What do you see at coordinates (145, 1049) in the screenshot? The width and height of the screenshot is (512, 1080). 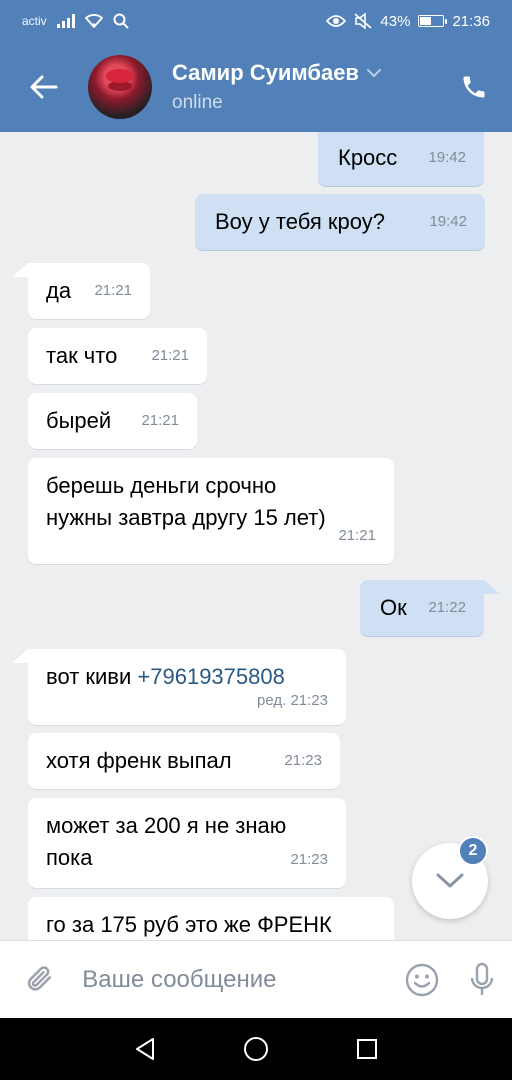 I see `nav-back-icon` at bounding box center [145, 1049].